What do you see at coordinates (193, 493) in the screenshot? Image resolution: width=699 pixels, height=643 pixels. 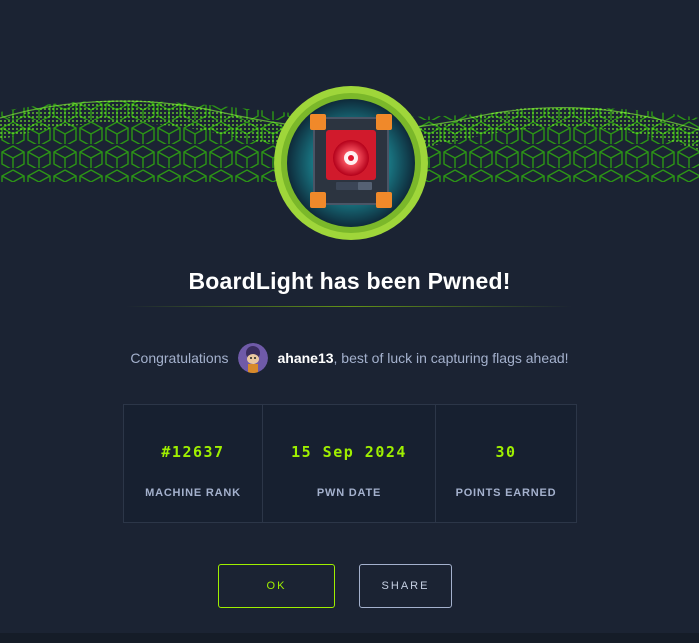 I see `stat-label: MACHINE RANK` at bounding box center [193, 493].